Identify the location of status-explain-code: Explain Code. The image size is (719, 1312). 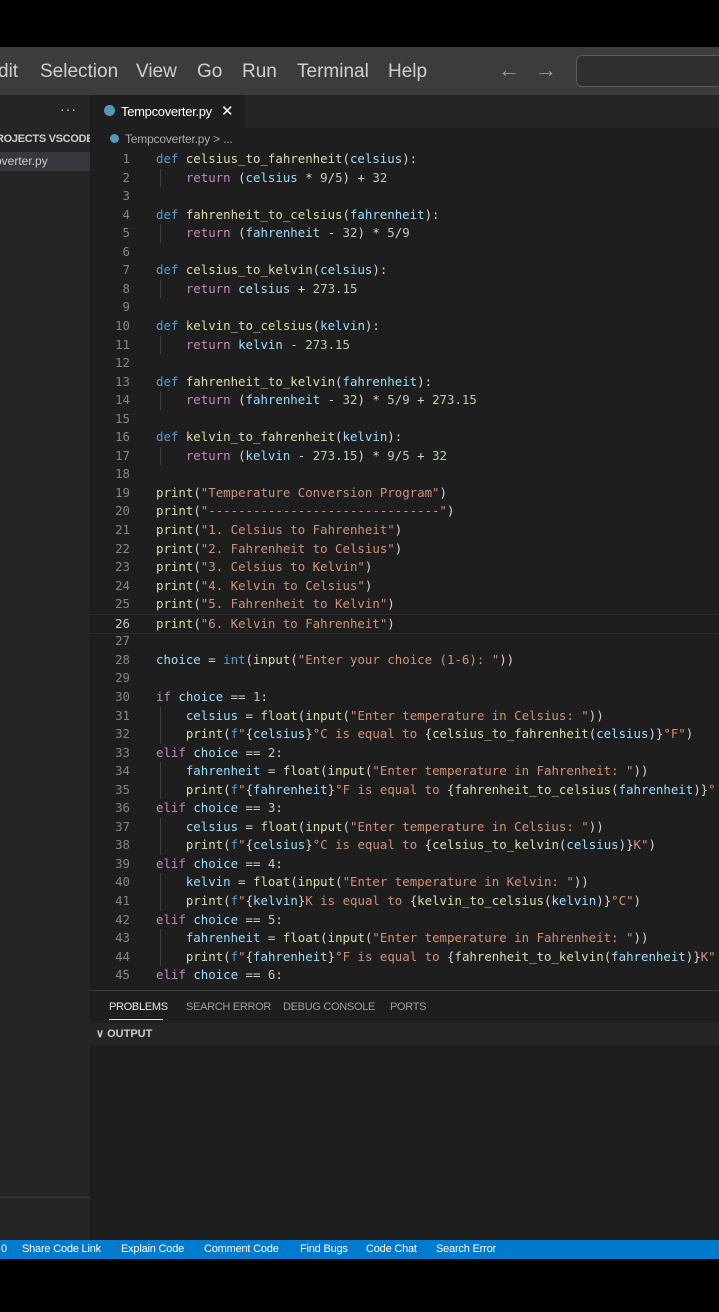
(152, 1249).